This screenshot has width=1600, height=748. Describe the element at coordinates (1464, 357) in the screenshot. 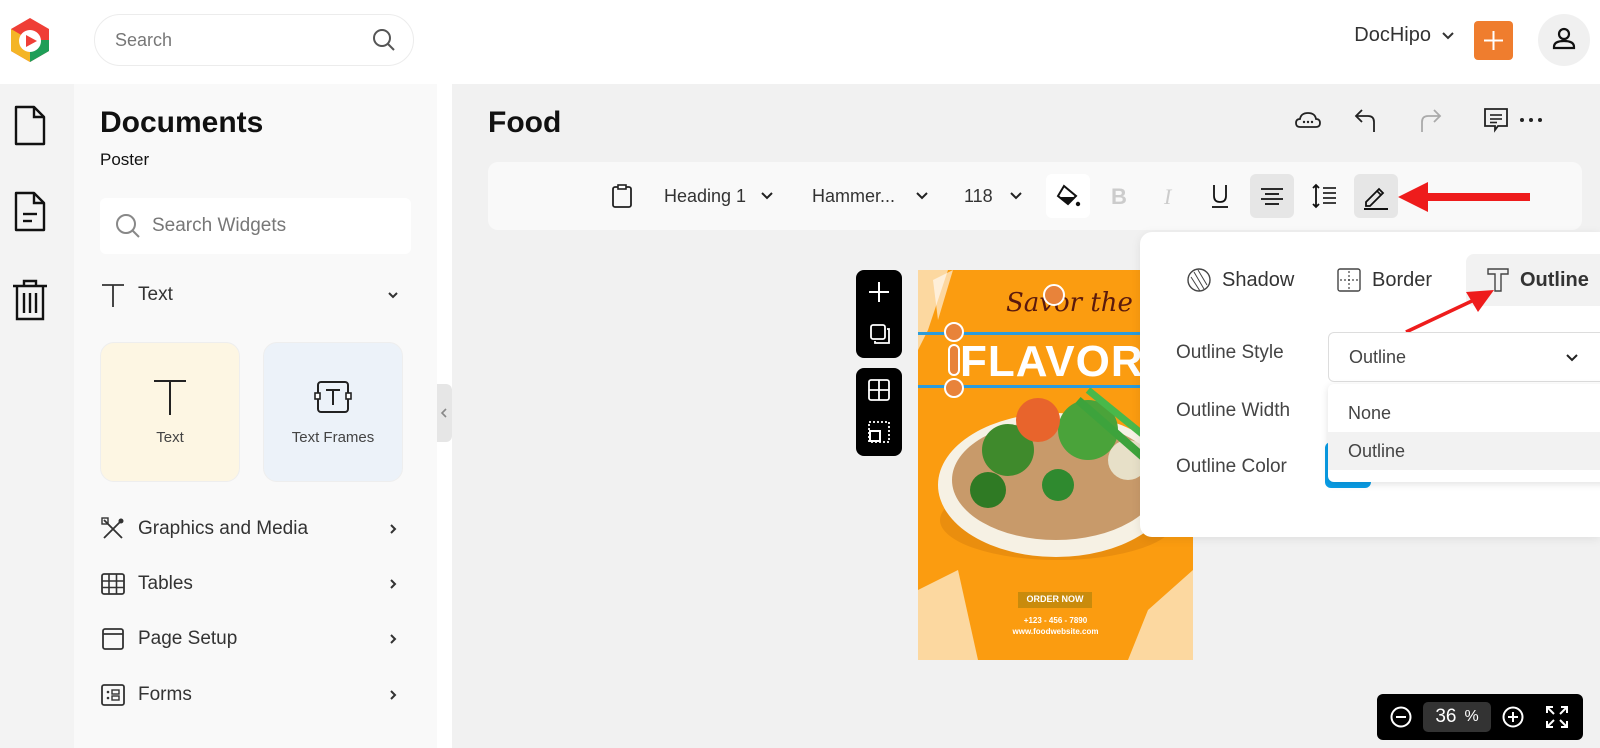

I see `outline-style-select: Outline` at that location.